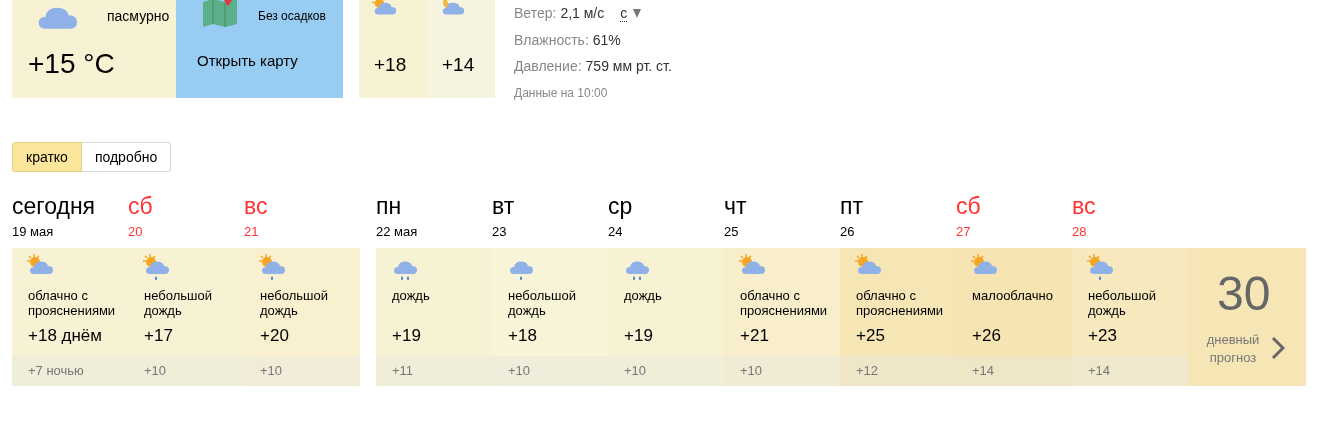 Image resolution: width=1325 pixels, height=437 pixels. Describe the element at coordinates (71, 64) in the screenshot. I see `current-temperature: +15 °C` at that location.